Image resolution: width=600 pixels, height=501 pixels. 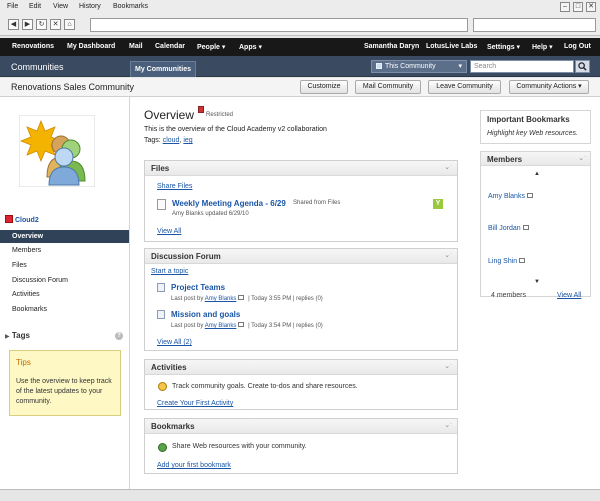 What do you see at coordinates (537, 282) in the screenshot?
I see `scroll-down-icon: ▼` at bounding box center [537, 282].